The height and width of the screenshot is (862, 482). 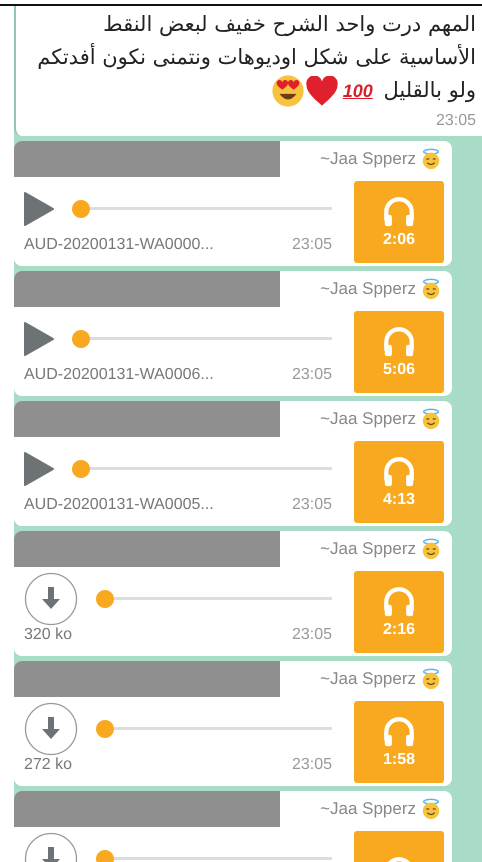 What do you see at coordinates (321, 91) in the screenshot?
I see `heart-icon` at bounding box center [321, 91].